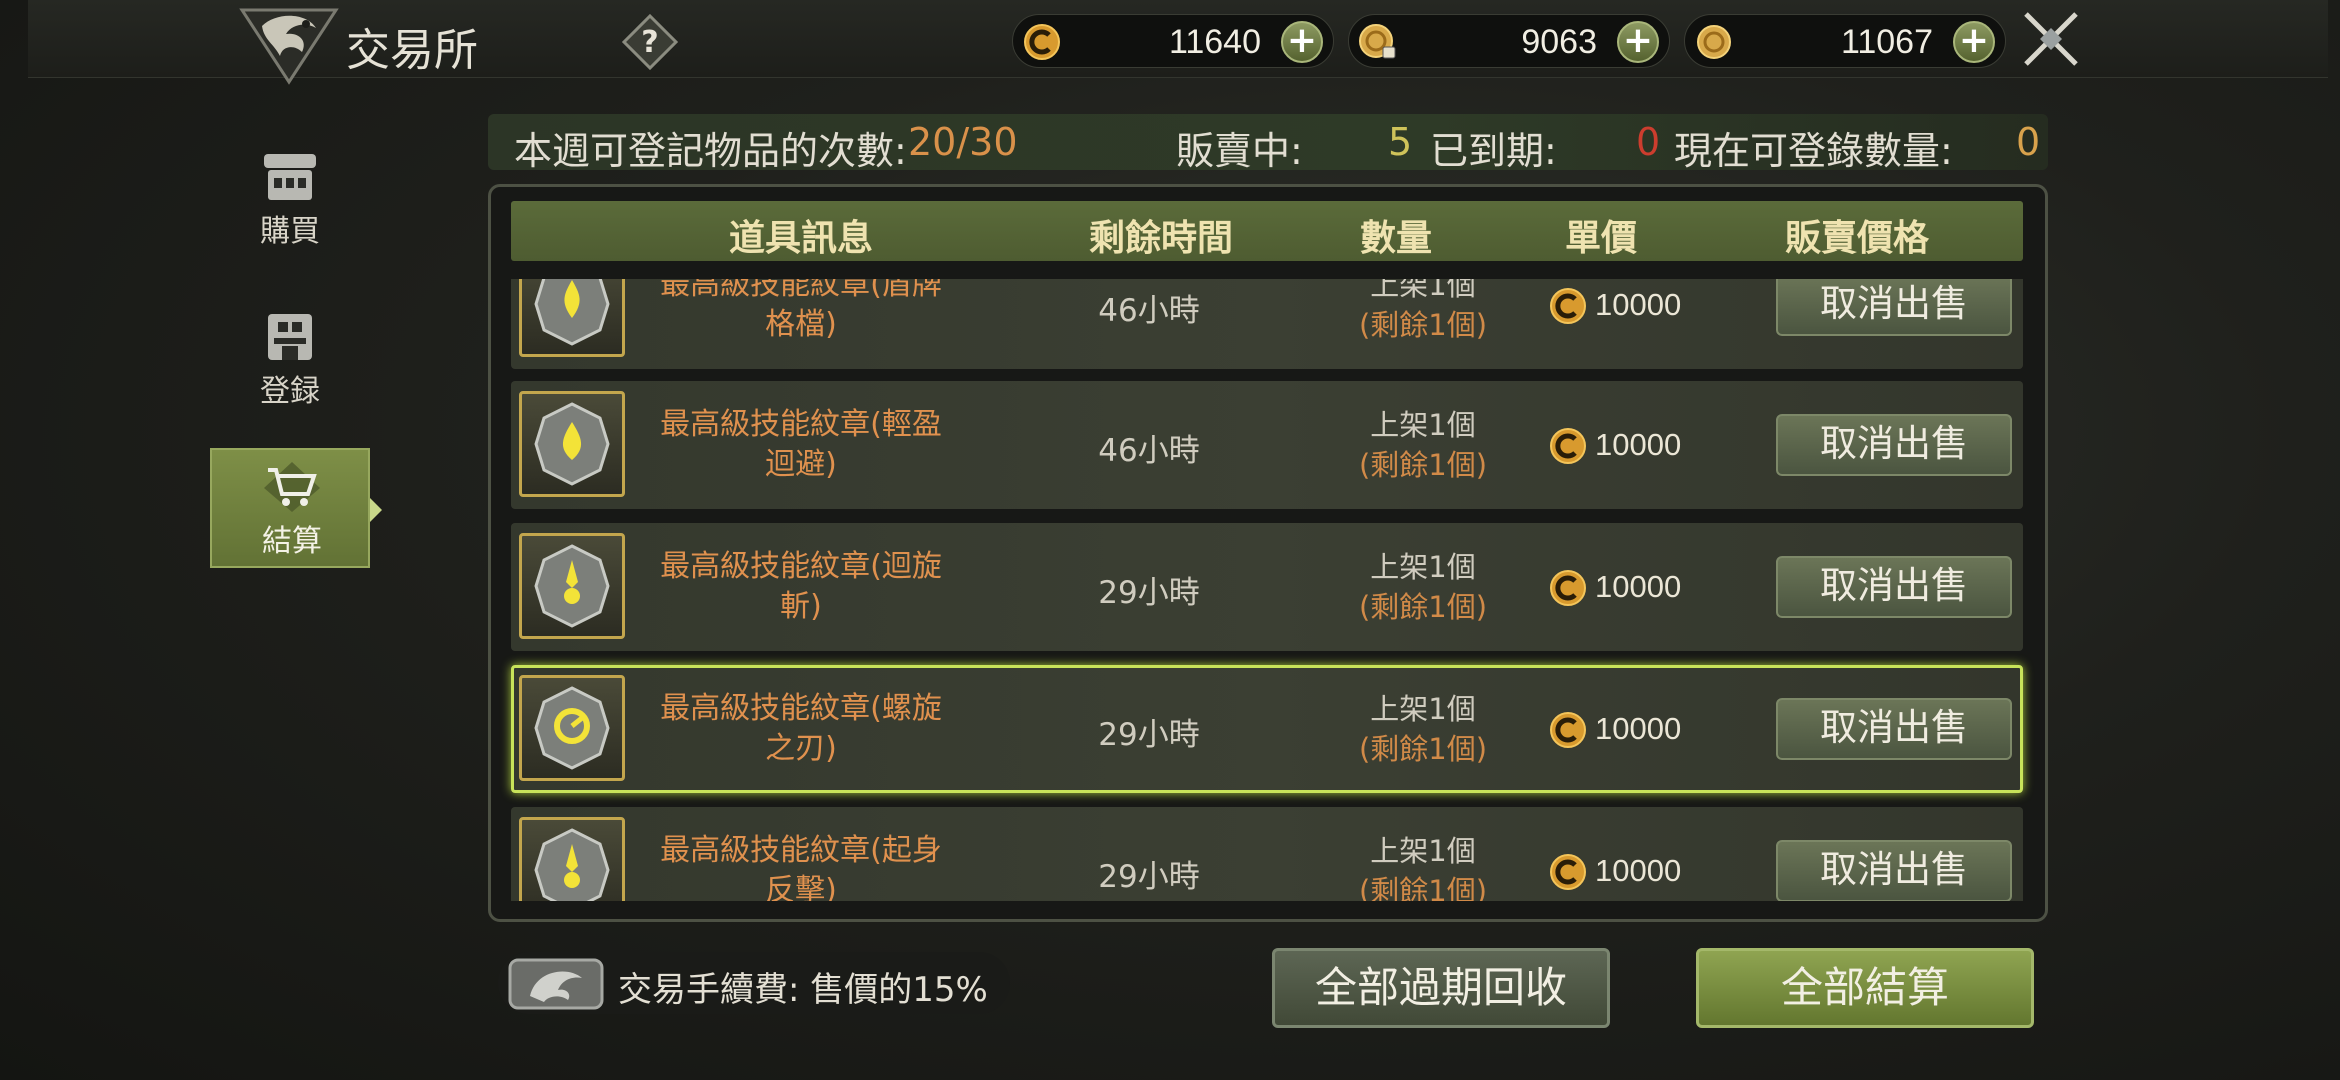 Image resolution: width=2340 pixels, height=1080 pixels. What do you see at coordinates (1239, 151) in the screenshot?
I see `selling-label: 販賣中:` at bounding box center [1239, 151].